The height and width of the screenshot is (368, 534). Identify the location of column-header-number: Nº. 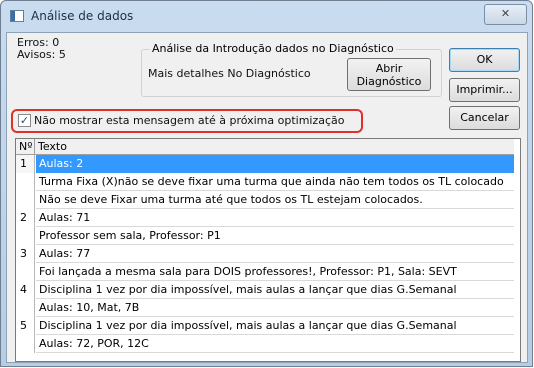
(25, 146).